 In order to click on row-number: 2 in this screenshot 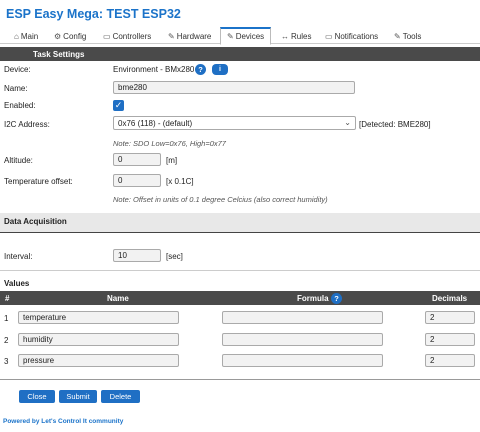, I will do `click(6, 340)`.